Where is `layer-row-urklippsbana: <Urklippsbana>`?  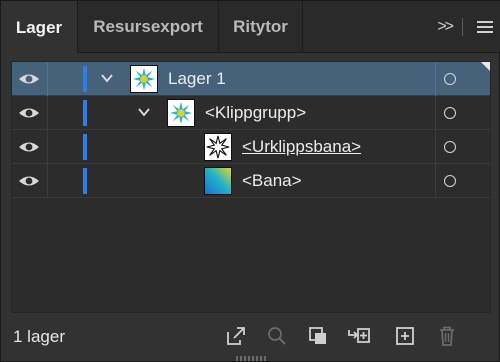
layer-row-urklippsbana: <Urklippsbana> is located at coordinates (251, 147).